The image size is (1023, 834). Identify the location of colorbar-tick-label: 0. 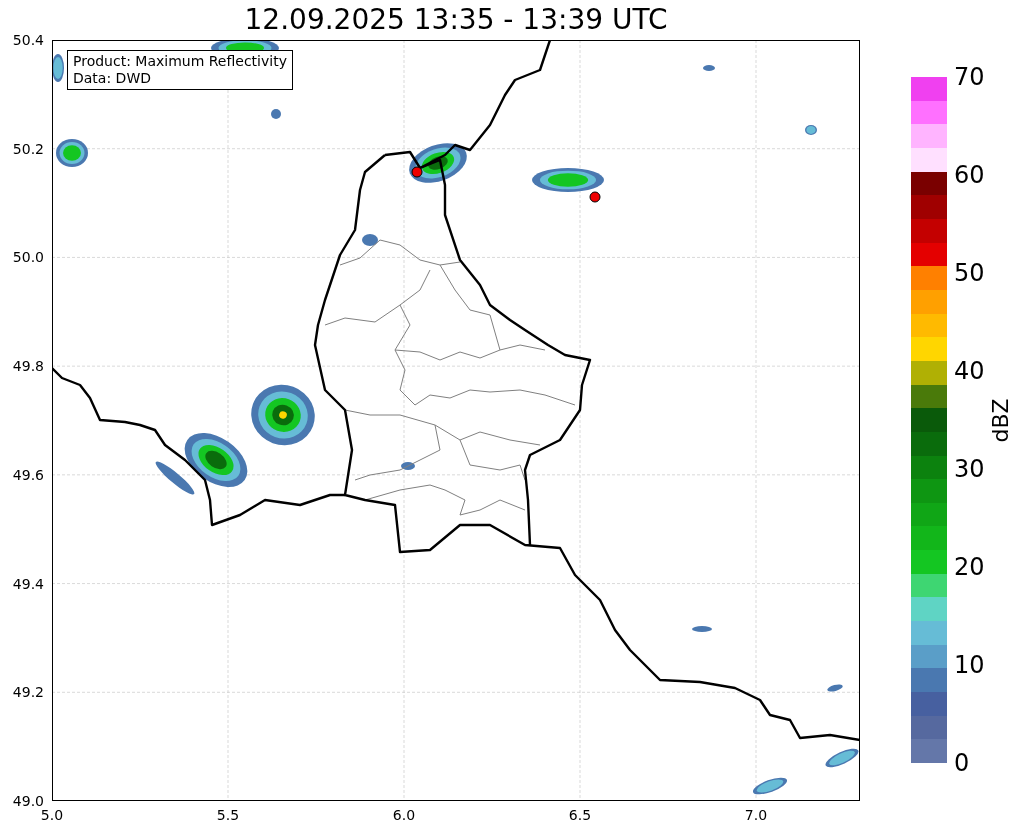
(962, 763).